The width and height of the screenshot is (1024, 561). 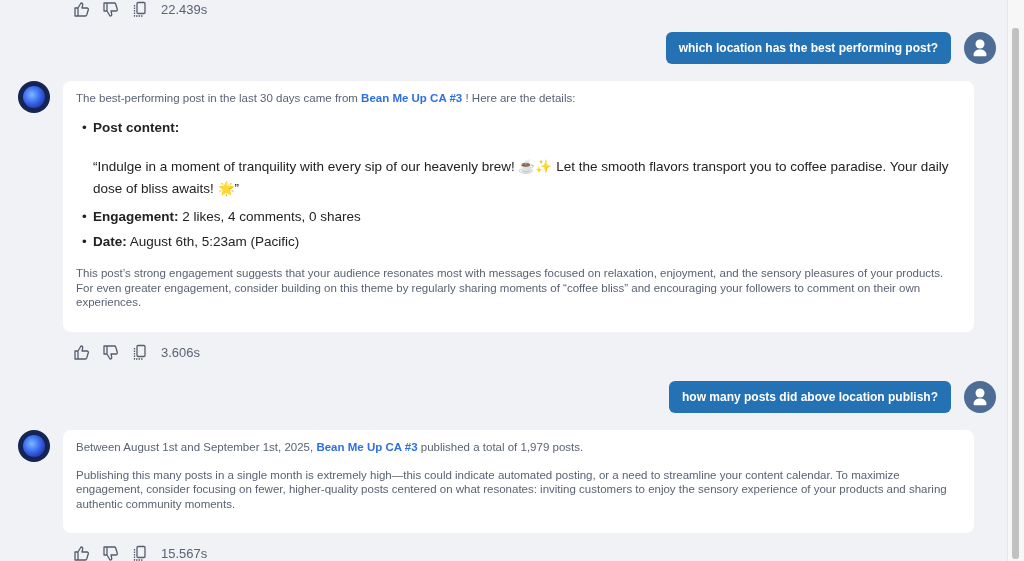 I want to click on list-item-text: Date: August 6th, 5:23am (Pacific), so click(x=196, y=241).